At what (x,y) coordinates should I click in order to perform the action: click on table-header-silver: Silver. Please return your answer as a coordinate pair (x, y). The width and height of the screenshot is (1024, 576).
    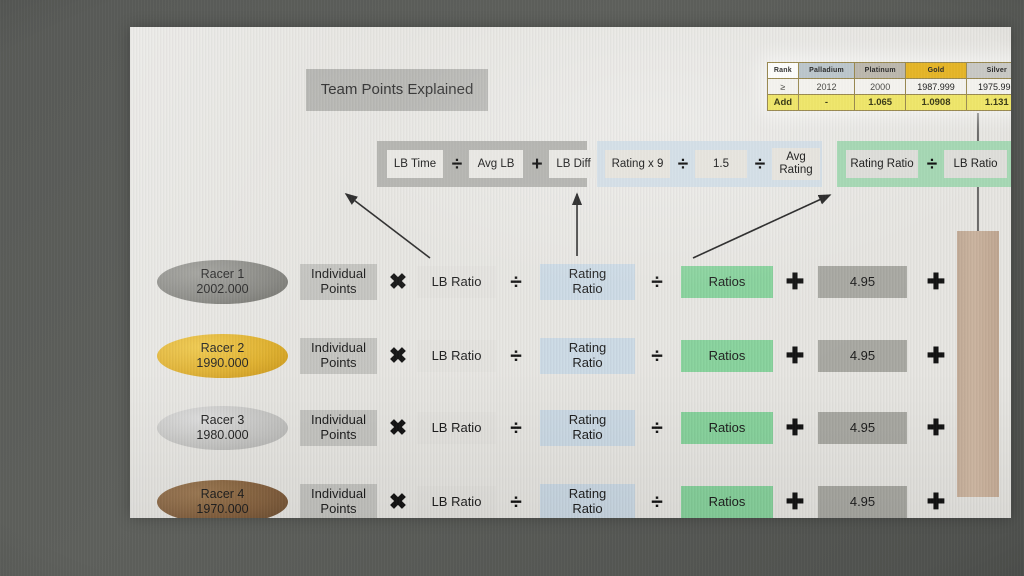
    Looking at the image, I should click on (988, 70).